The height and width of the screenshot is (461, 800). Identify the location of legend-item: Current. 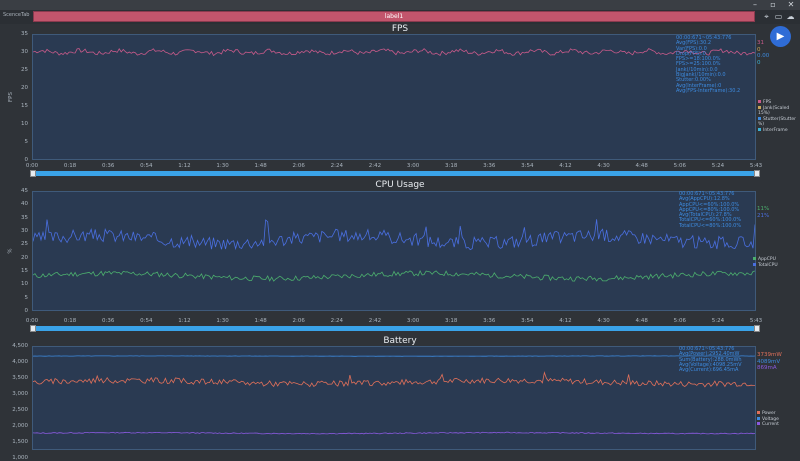
(768, 425).